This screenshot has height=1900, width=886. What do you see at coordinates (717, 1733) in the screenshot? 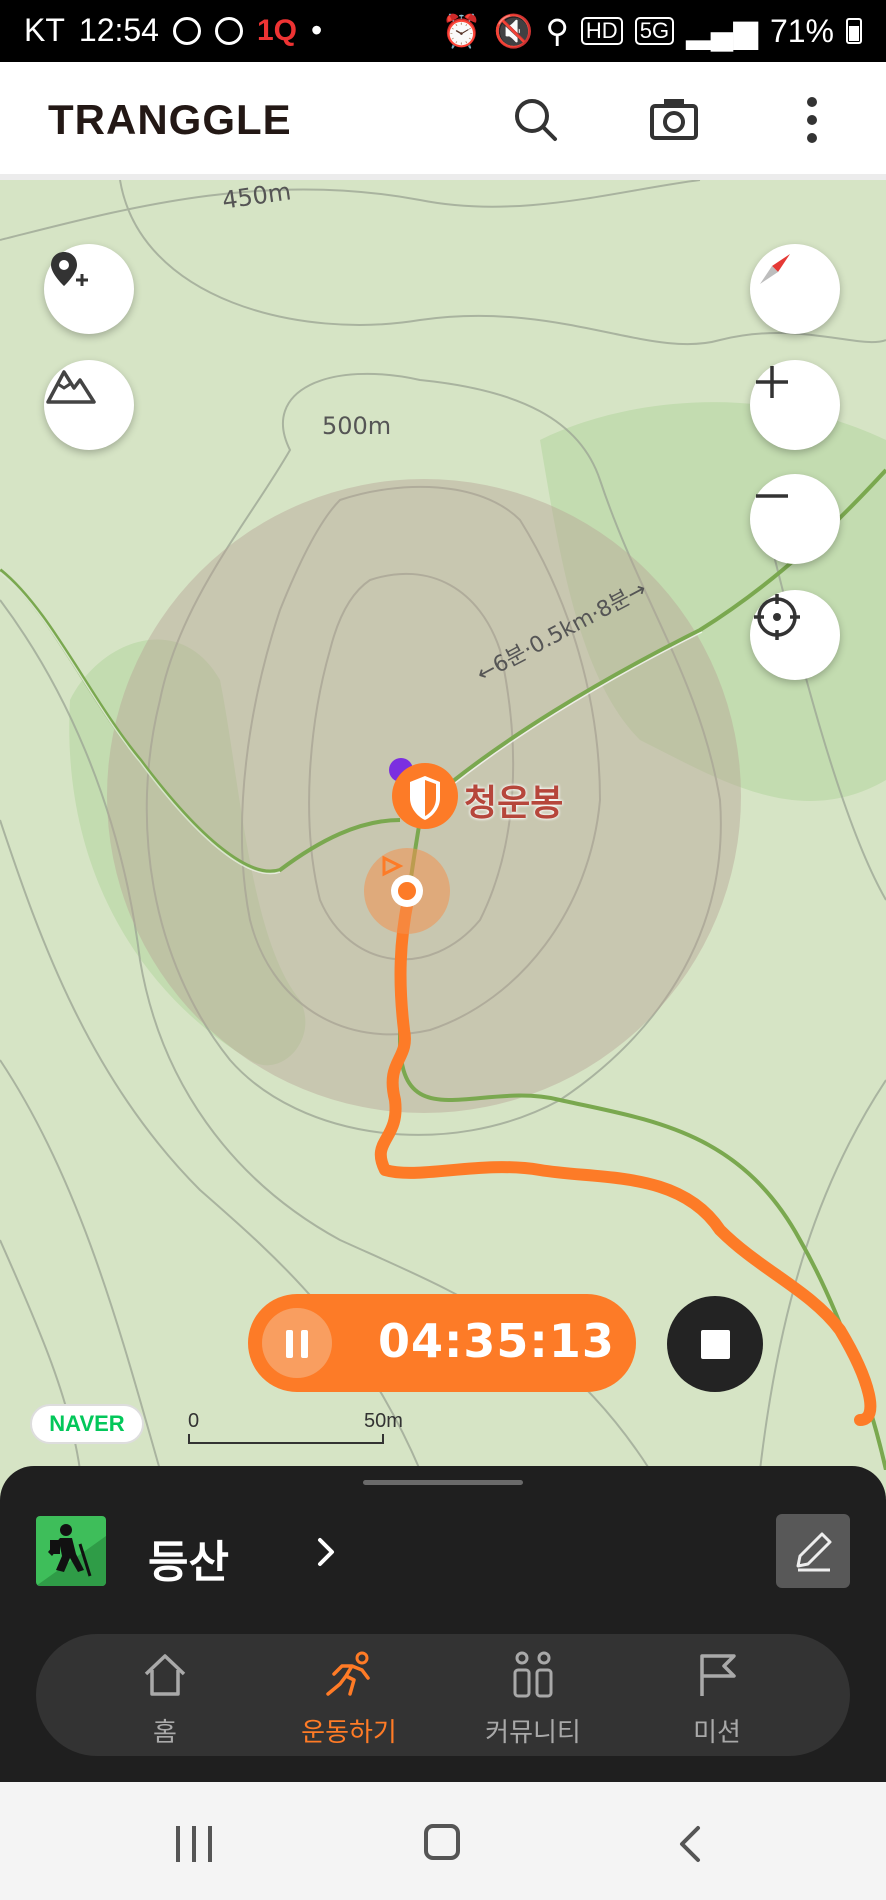
I see `nav-mission-label: 미션` at bounding box center [717, 1733].